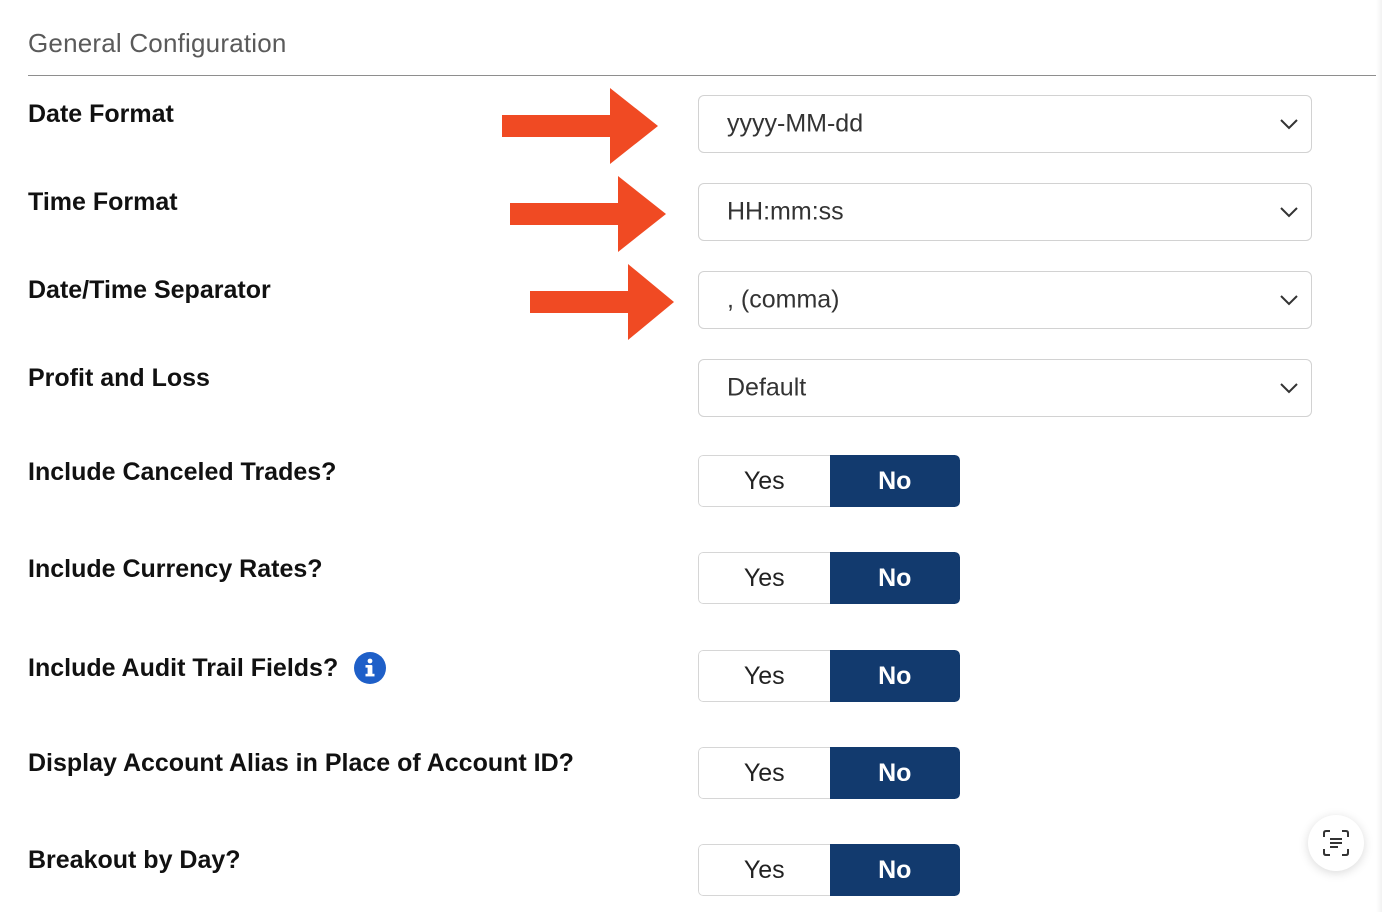 This screenshot has height=912, width=1382. Describe the element at coordinates (182, 472) in the screenshot. I see `include-canceled-trades-label: Include Canceled Trades?` at that location.